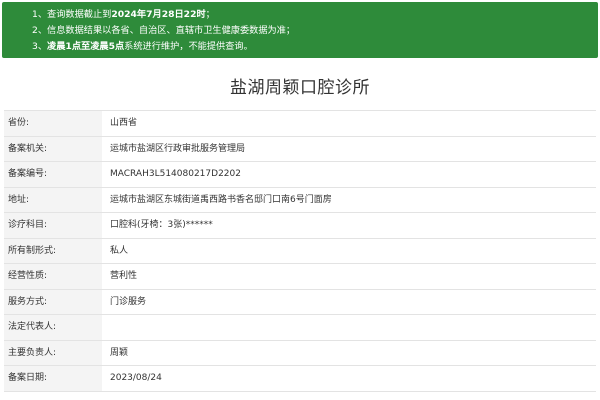  I want to click on notice-text: 3、, so click(40, 46).